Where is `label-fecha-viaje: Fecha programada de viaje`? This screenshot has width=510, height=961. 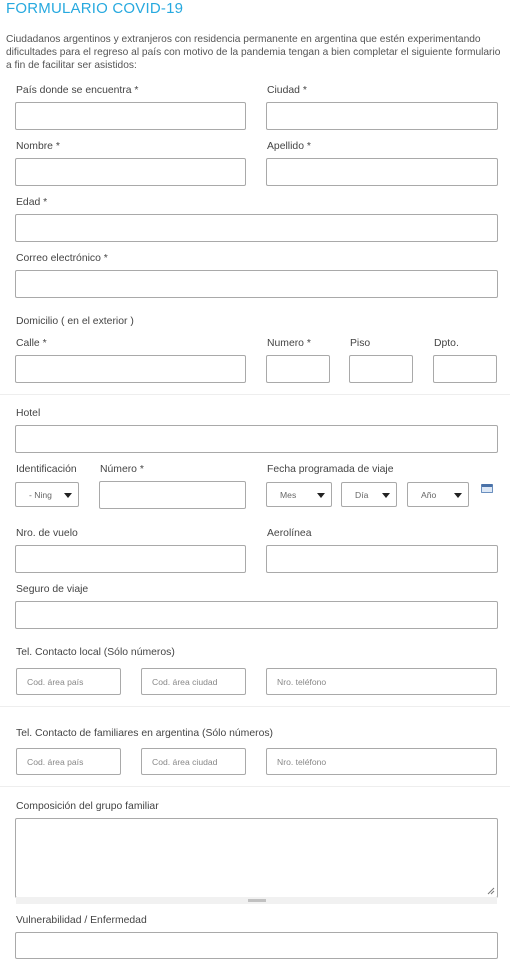
label-fecha-viaje: Fecha programada de viaje is located at coordinates (330, 469).